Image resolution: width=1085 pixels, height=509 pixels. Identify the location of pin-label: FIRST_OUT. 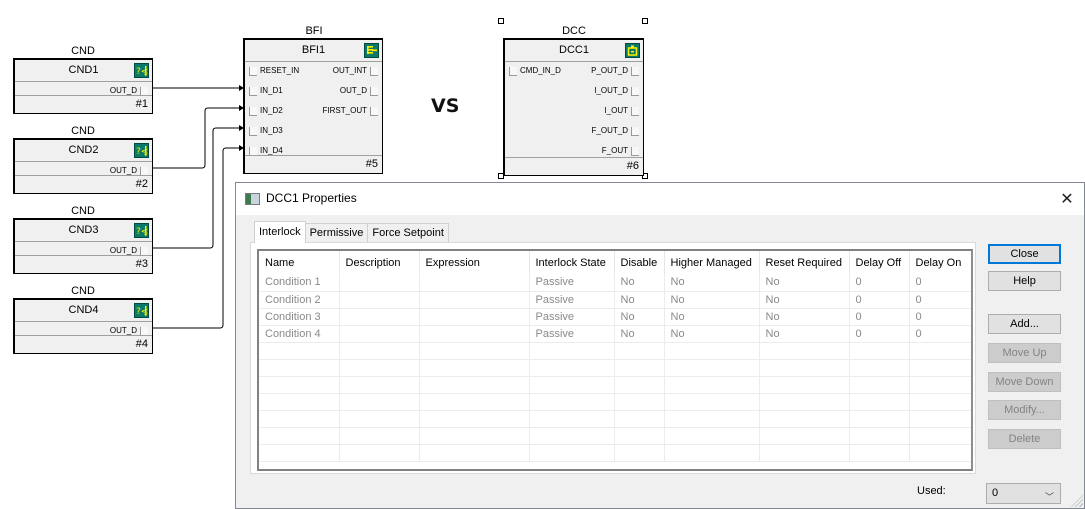
(344, 110).